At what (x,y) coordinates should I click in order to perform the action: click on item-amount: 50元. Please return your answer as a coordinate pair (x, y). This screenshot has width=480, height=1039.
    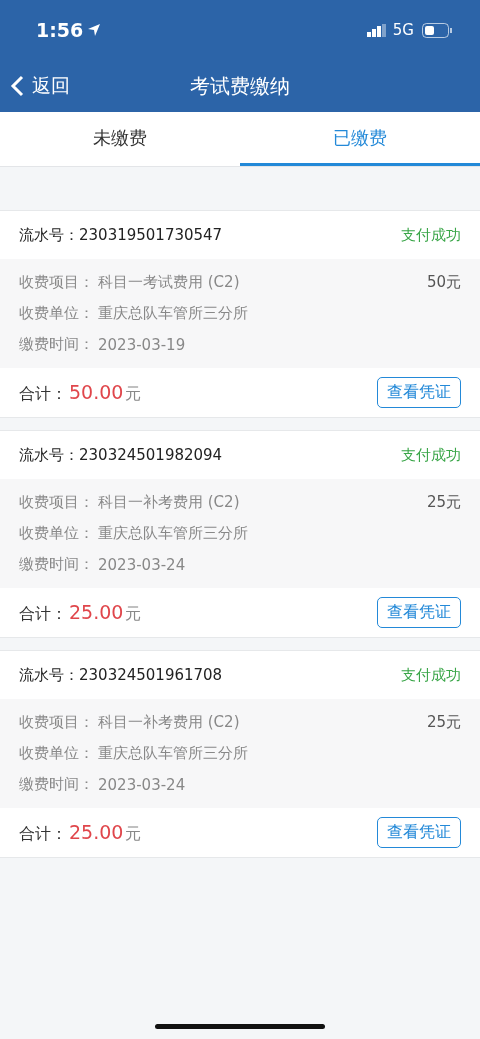
    Looking at the image, I should click on (443, 282).